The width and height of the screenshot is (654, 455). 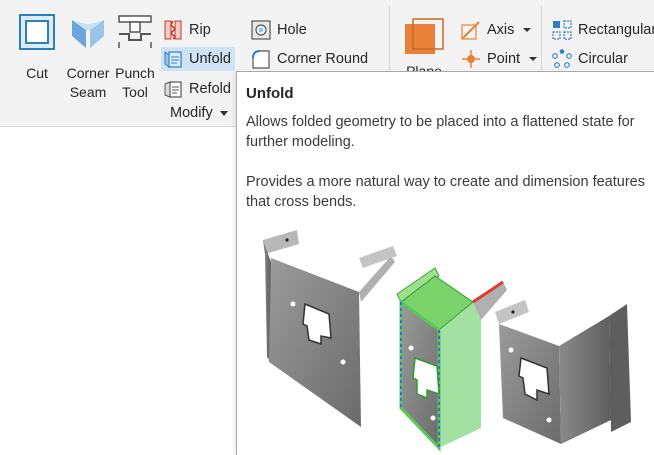 What do you see at coordinates (471, 59) in the screenshot?
I see `point-icon` at bounding box center [471, 59].